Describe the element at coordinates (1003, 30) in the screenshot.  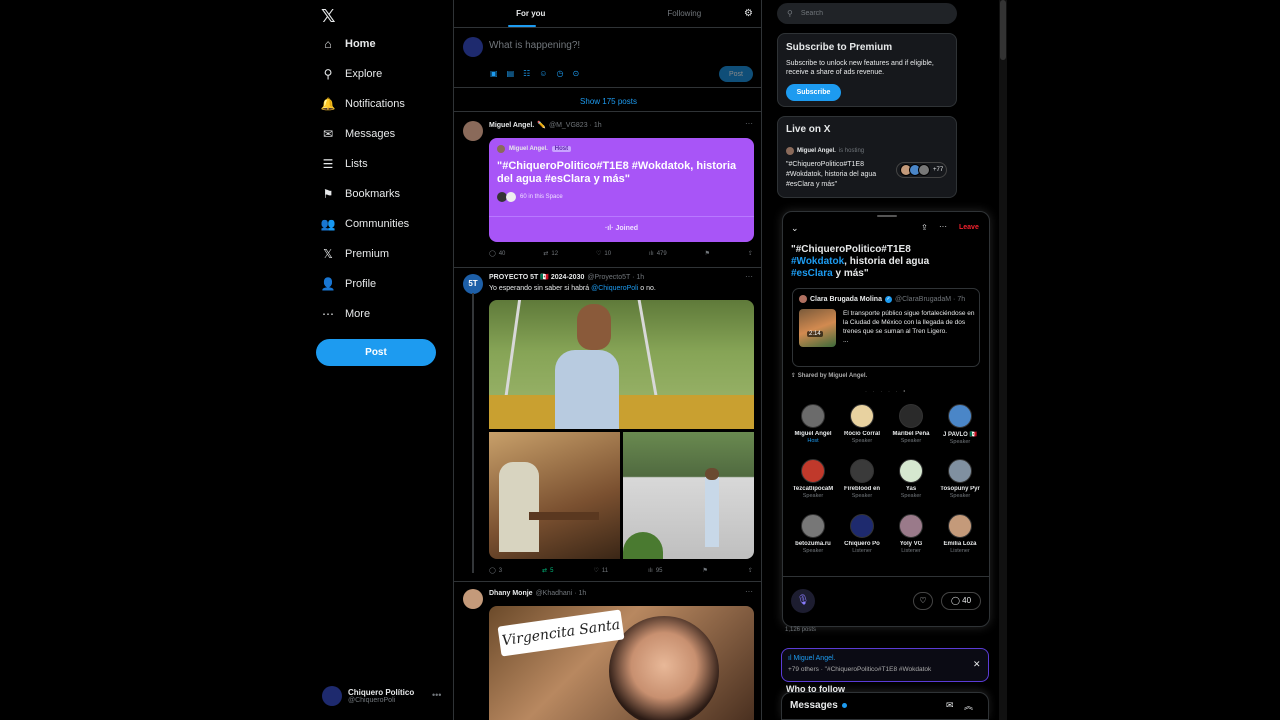
I see `scrollbar-thumb` at that location.